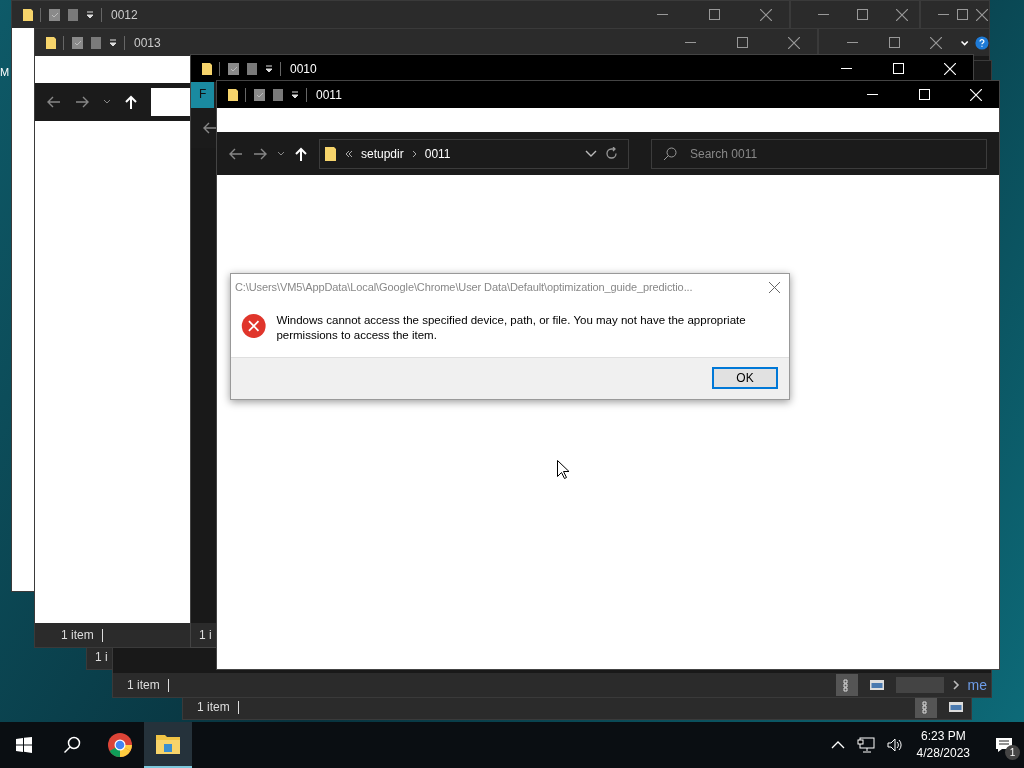 This screenshot has width=1024, height=768. What do you see at coordinates (511, 328) in the screenshot?
I see `error-message: Windows cannot access the specified device, path, or file. You may not have the appropriate permissions to access the item.` at bounding box center [511, 328].